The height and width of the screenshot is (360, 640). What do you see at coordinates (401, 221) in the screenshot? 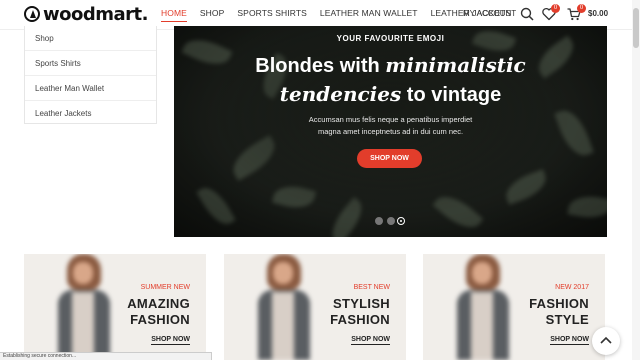
I see `slider-dot-3-active` at bounding box center [401, 221].